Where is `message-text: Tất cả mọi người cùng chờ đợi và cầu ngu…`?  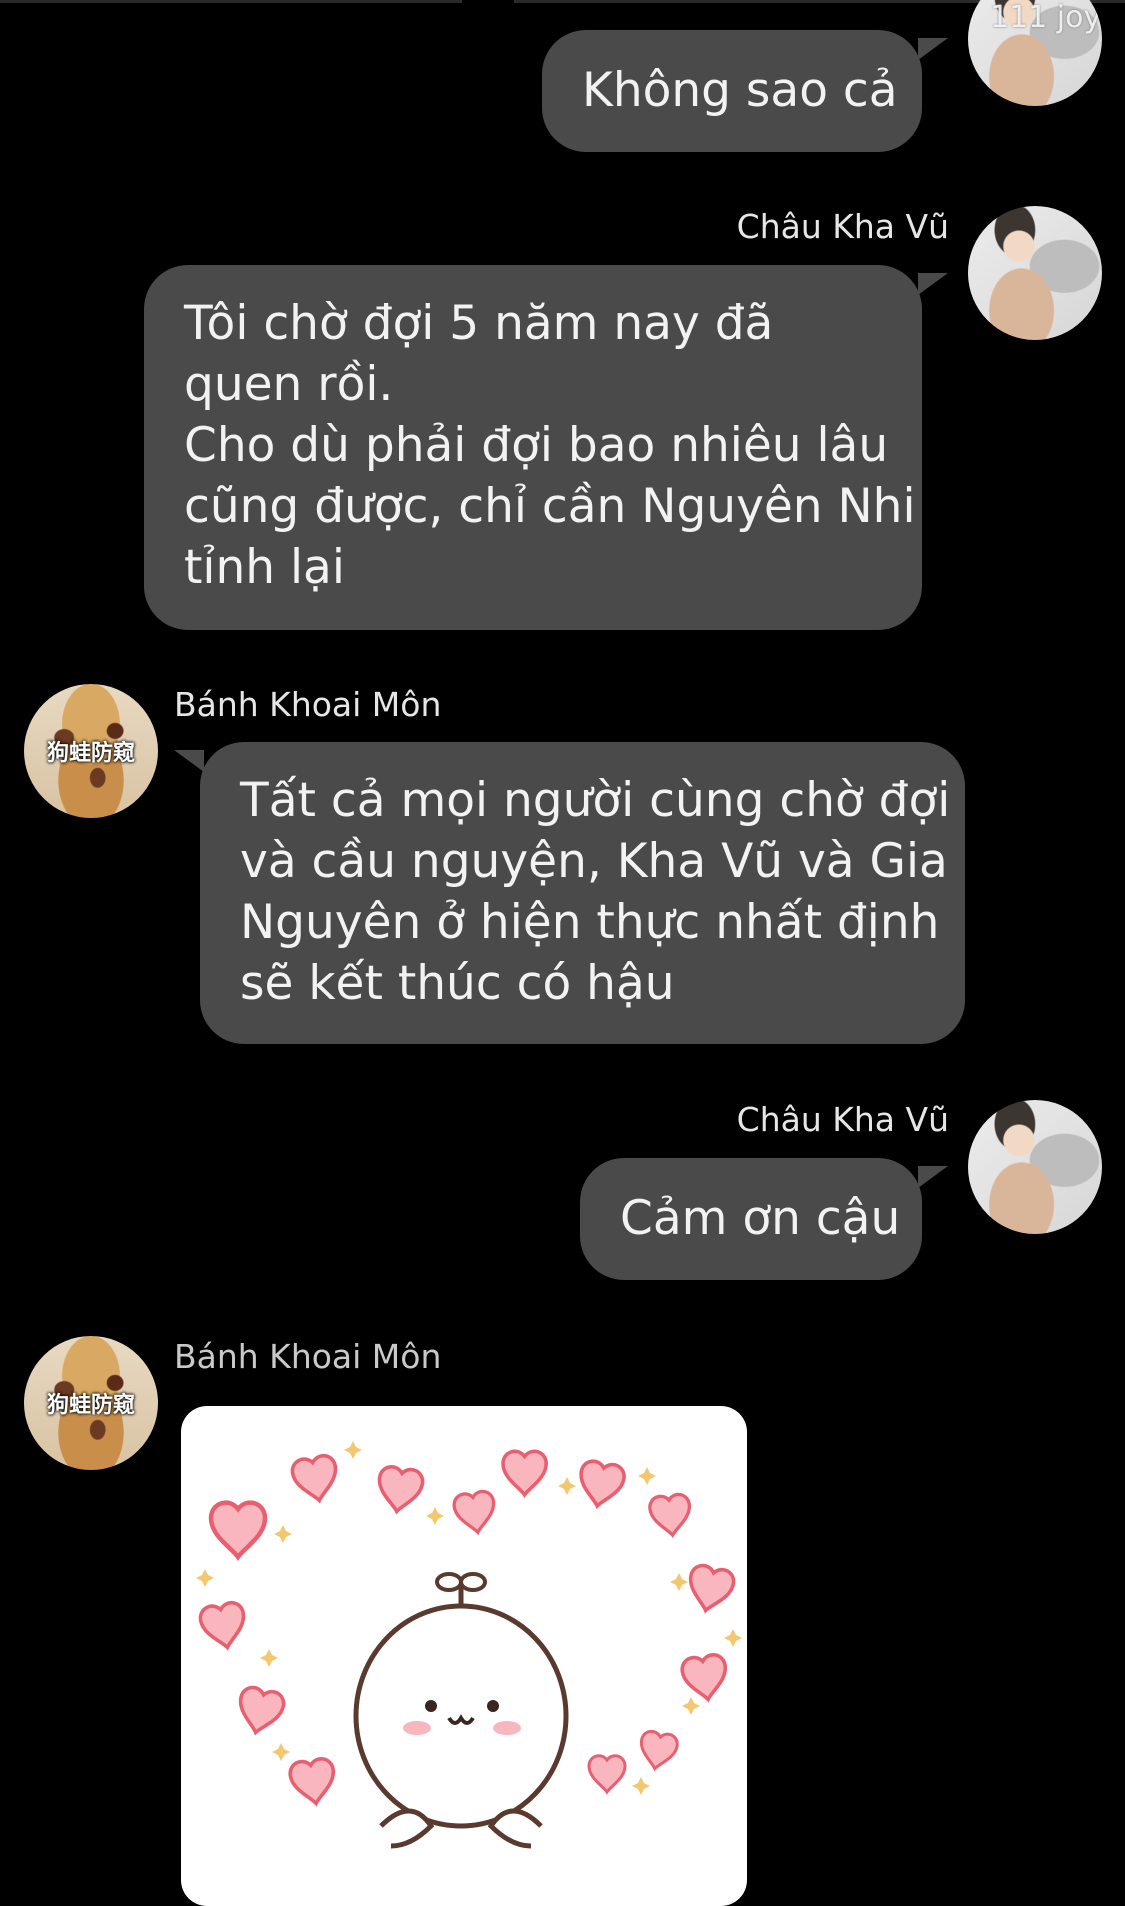
message-text: Tất cả mọi người cùng chờ đợi và cầu ngu… is located at coordinates (595, 892).